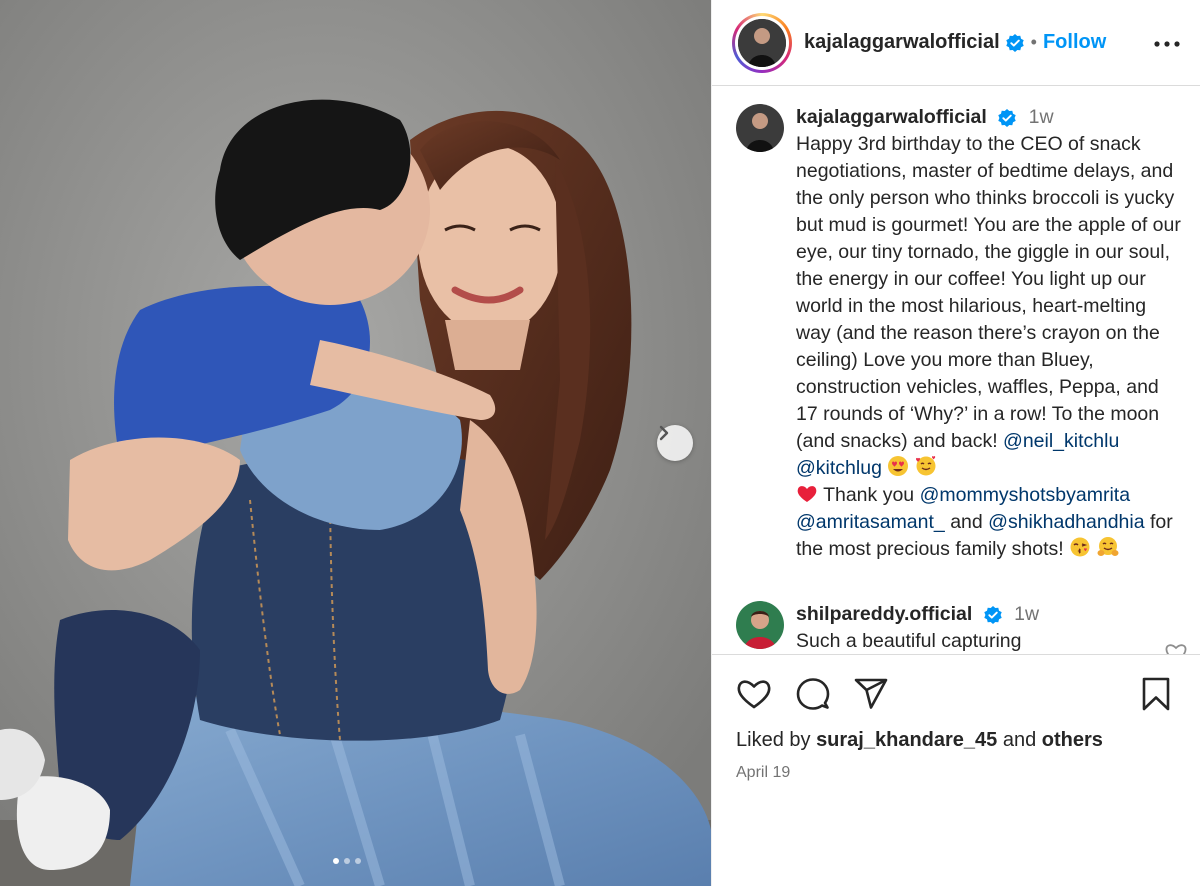 The height and width of the screenshot is (886, 1200). What do you see at coordinates (807, 494) in the screenshot?
I see `red-heart-emoji-icon` at bounding box center [807, 494].